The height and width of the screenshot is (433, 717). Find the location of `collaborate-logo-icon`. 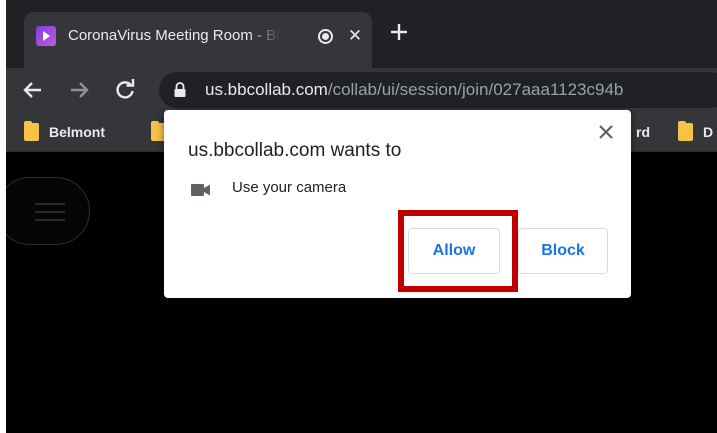

collaborate-logo-icon is located at coordinates (46, 36).